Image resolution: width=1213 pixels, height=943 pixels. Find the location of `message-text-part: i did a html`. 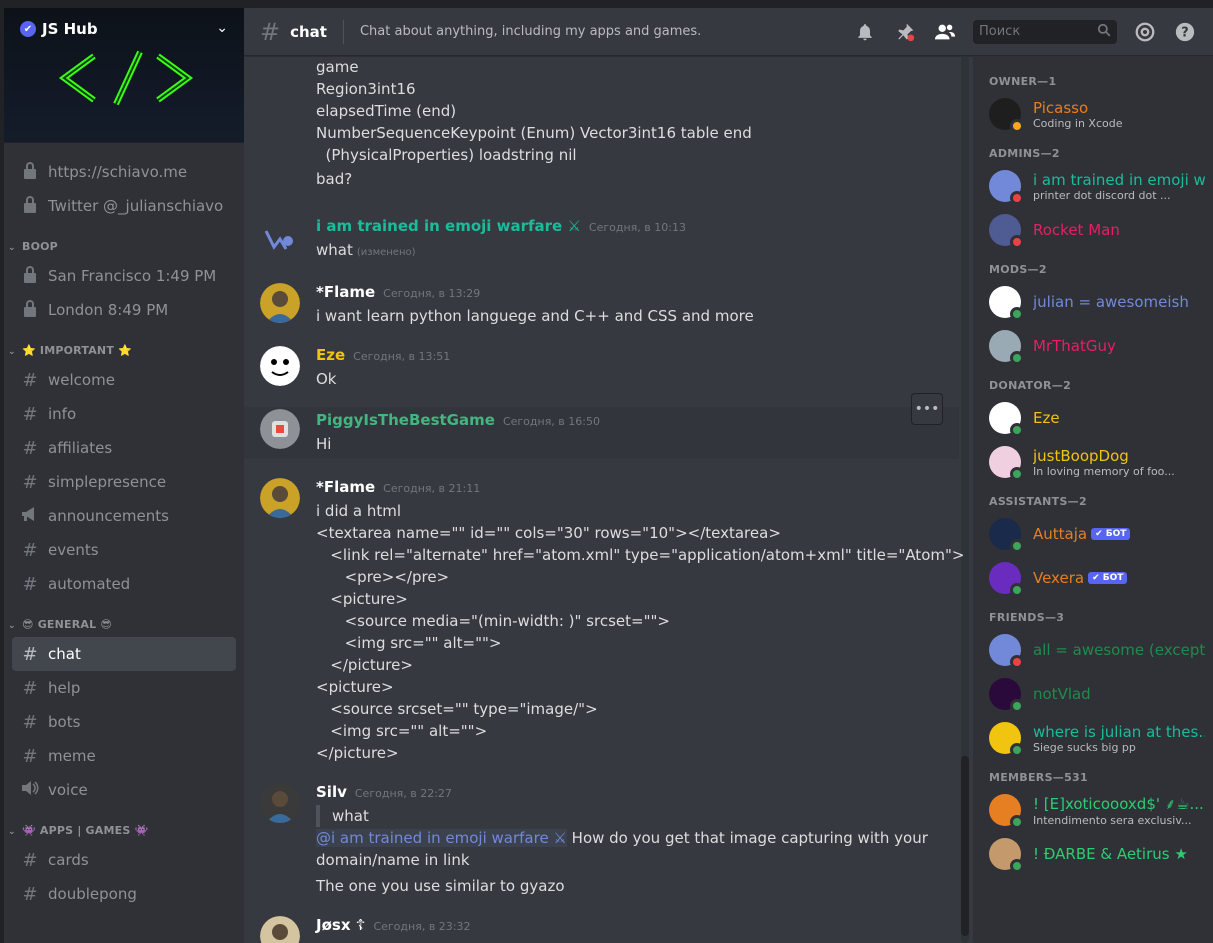

message-text-part: i did a html is located at coordinates (359, 511).